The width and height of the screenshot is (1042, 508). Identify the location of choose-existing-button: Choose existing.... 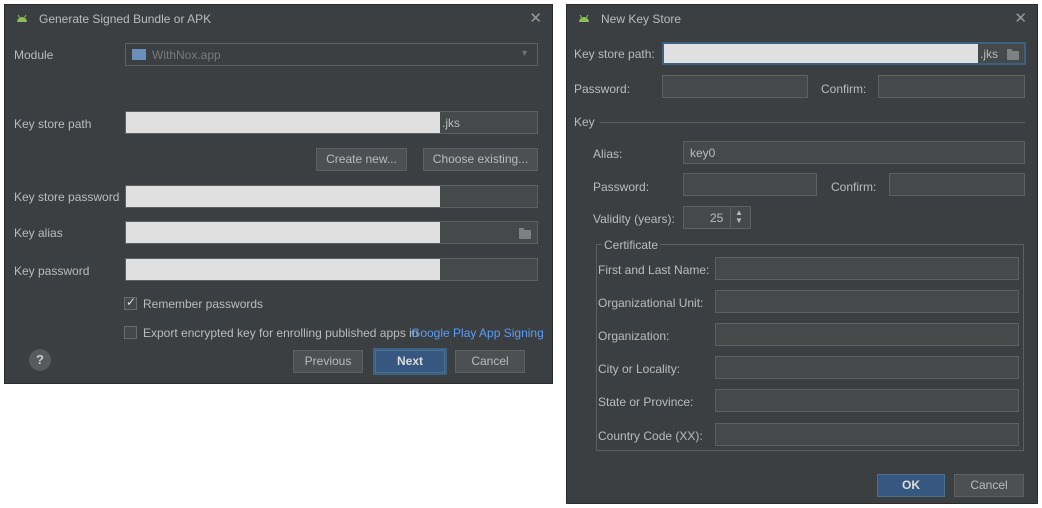
(480, 159).